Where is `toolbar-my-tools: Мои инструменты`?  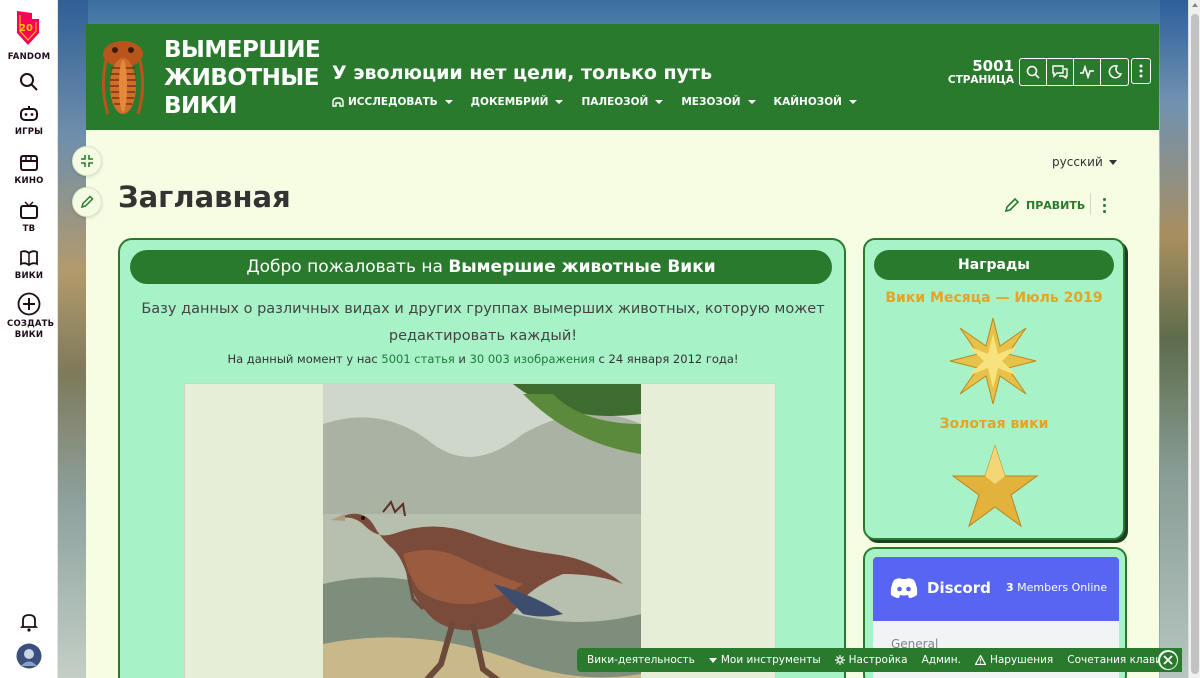 toolbar-my-tools: Мои инструменты is located at coordinates (764, 660).